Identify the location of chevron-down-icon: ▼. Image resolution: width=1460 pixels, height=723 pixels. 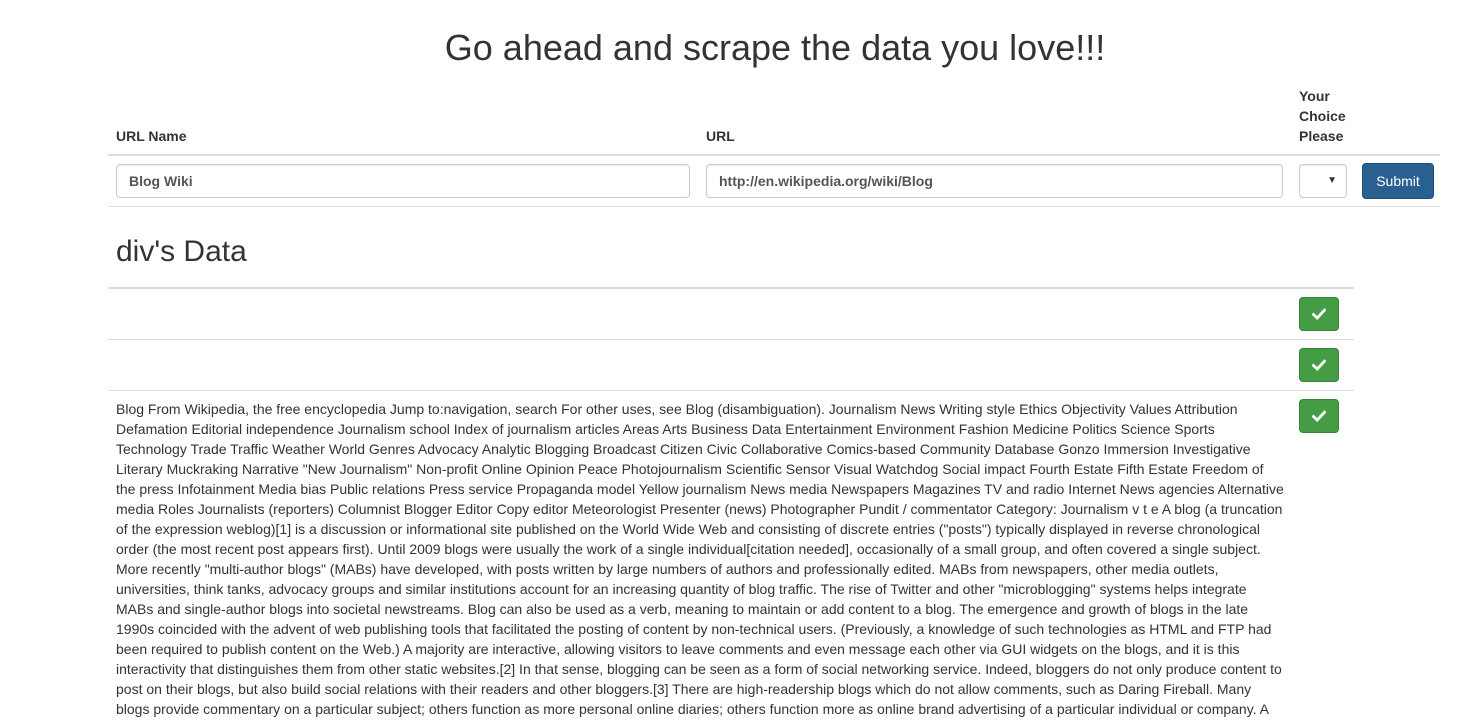
(1332, 180).